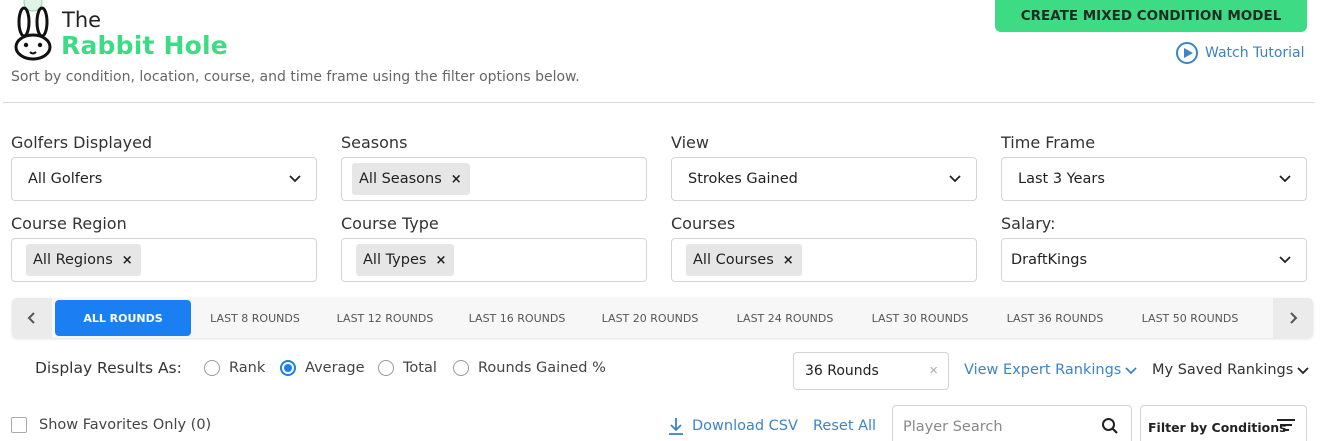  Describe the element at coordinates (1043, 370) in the screenshot. I see `expert-rankings-label: View Expert Rankings` at that location.